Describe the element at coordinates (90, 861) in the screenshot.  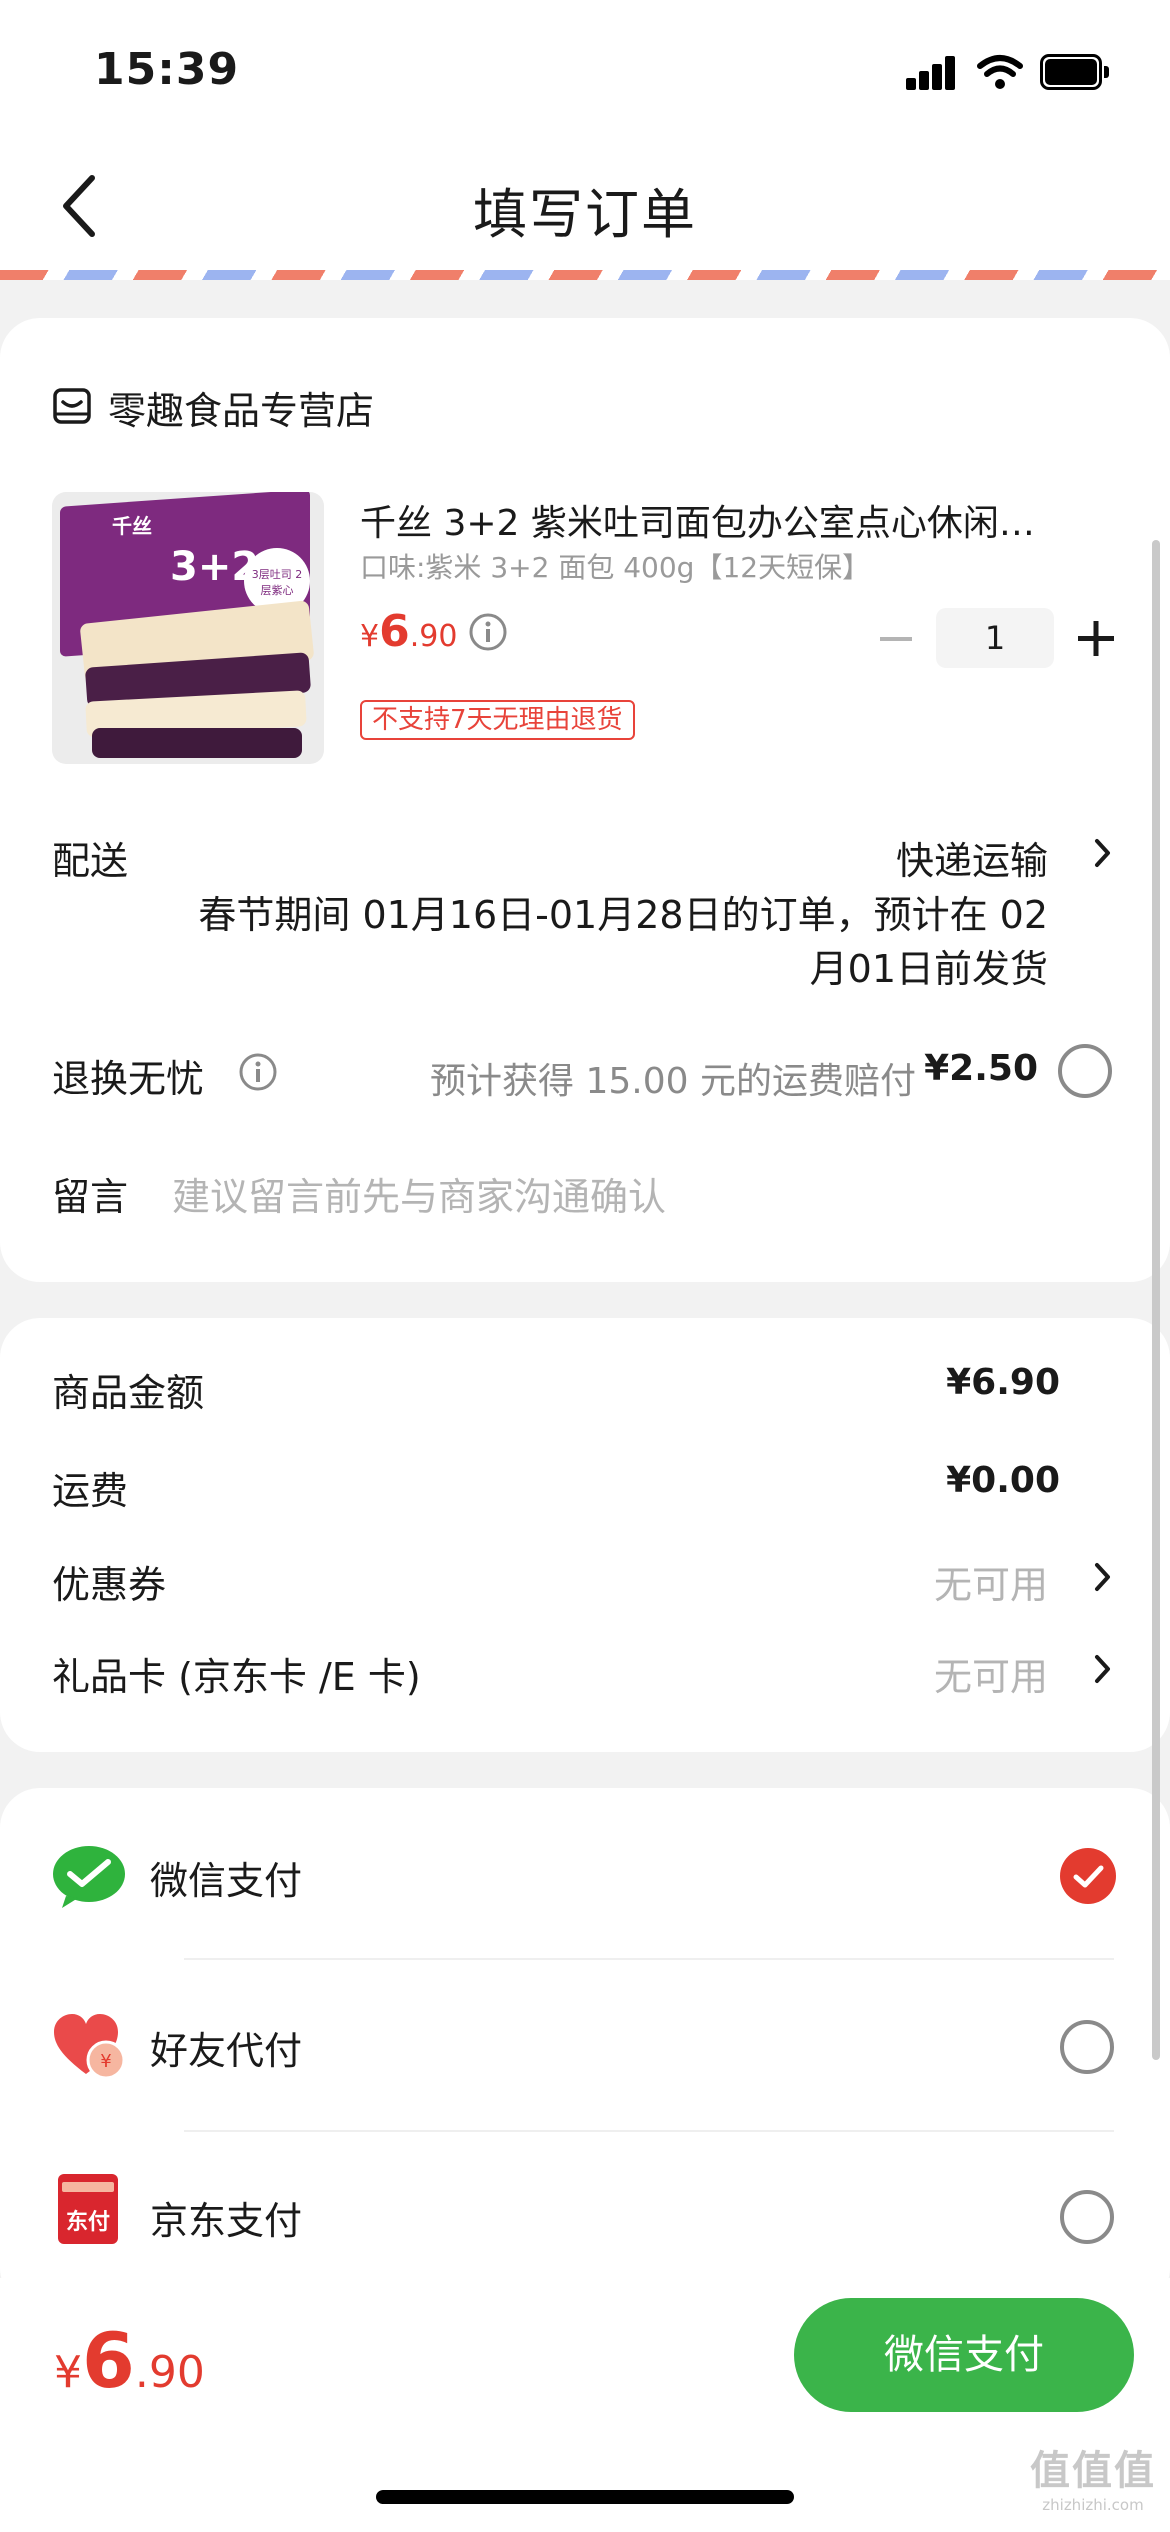
I see `delivery-label: 配送` at that location.